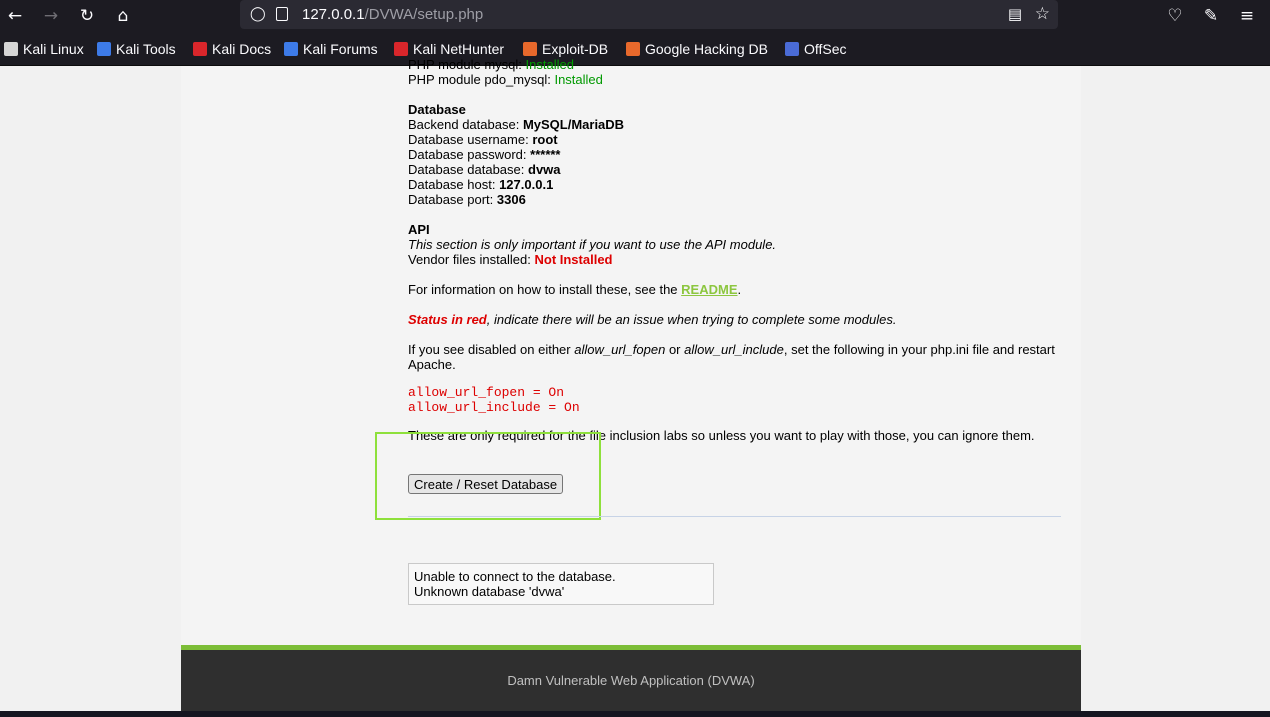  I want to click on php-mysql-status: Installed, so click(549, 64).